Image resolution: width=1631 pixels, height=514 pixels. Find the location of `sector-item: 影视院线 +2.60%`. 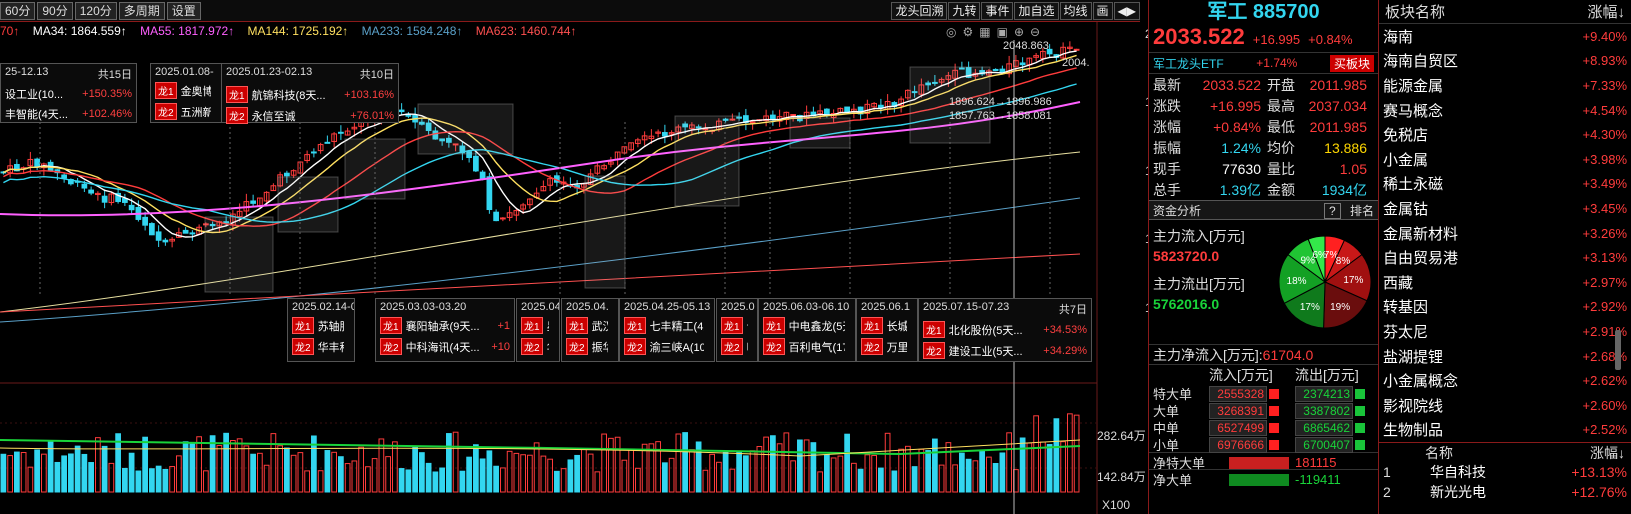

sector-item: 影视院线 +2.60% is located at coordinates (1505, 405).